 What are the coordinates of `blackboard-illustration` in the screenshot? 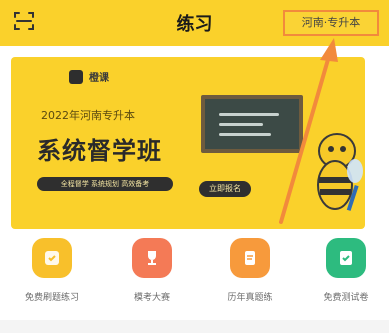 It's located at (252, 124).